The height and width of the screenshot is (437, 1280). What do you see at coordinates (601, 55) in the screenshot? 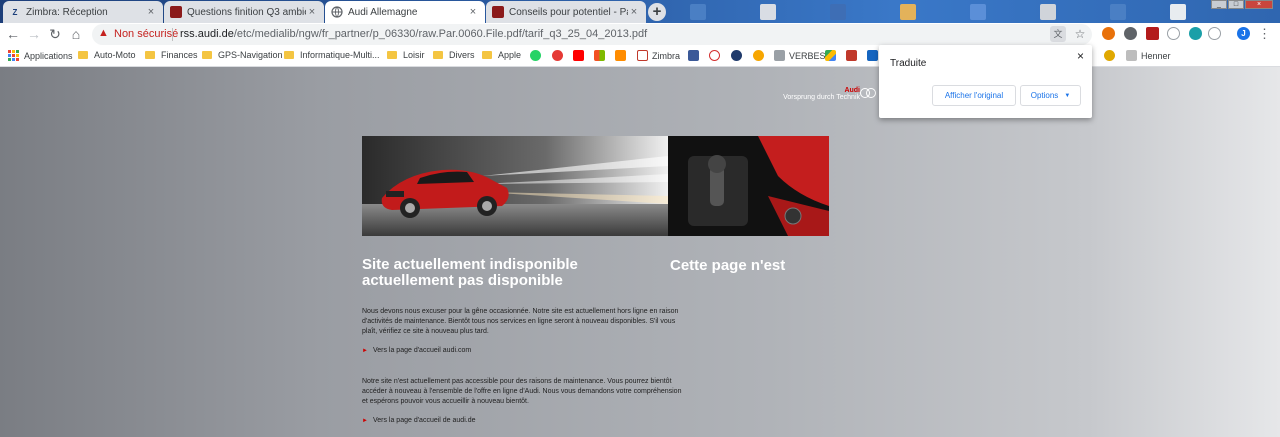
I see `microsoft-icon` at bounding box center [601, 55].